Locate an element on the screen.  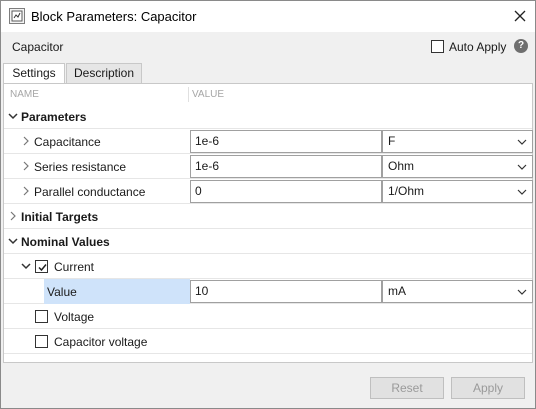
capacitance-value-input: 1e-6 is located at coordinates (286, 141).